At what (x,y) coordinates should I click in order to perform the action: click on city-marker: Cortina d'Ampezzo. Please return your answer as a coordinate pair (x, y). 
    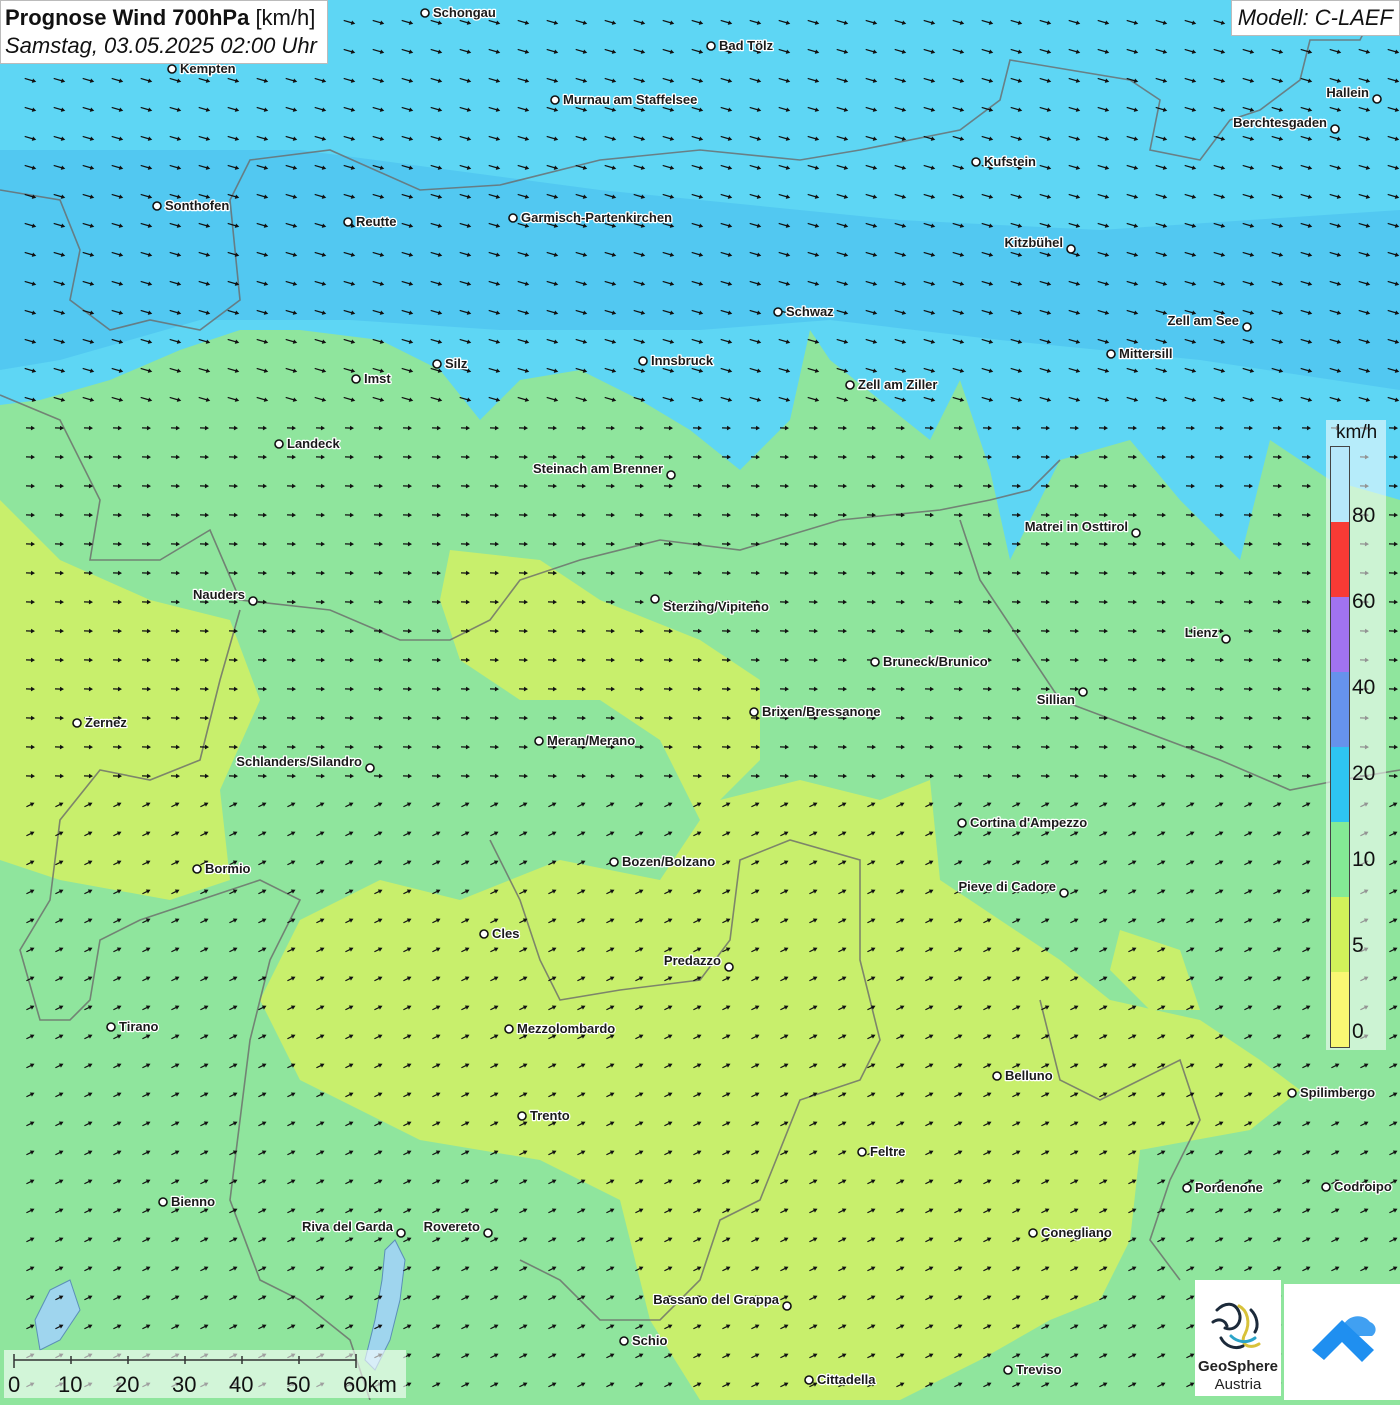
    Looking at the image, I should click on (1022, 822).